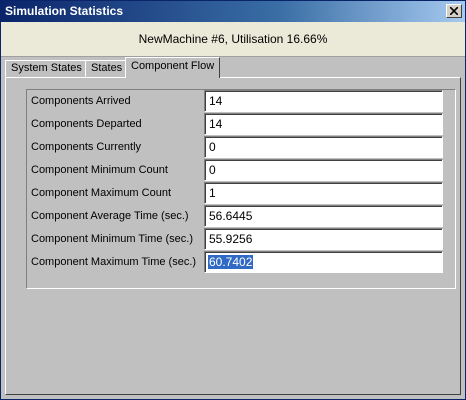  Describe the element at coordinates (231, 239) in the screenshot. I see `field-value: 55.9256` at that location.